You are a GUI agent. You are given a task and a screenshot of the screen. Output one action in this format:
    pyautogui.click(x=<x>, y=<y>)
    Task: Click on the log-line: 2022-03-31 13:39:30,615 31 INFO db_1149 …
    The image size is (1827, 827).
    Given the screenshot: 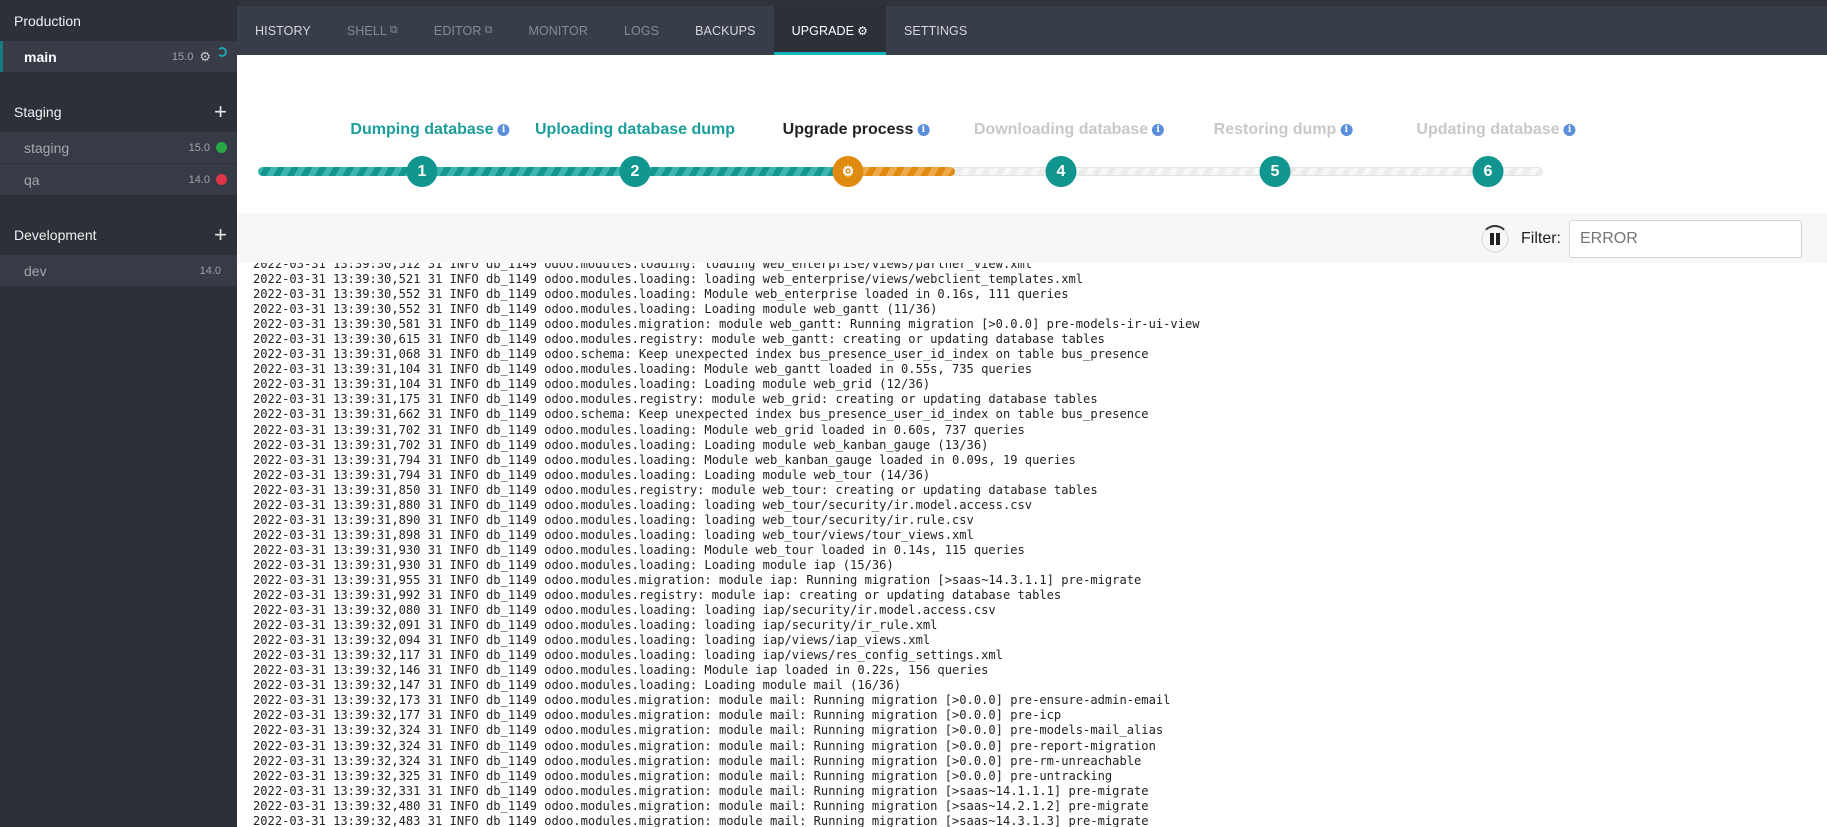 What is the action you would take?
    pyautogui.click(x=679, y=339)
    